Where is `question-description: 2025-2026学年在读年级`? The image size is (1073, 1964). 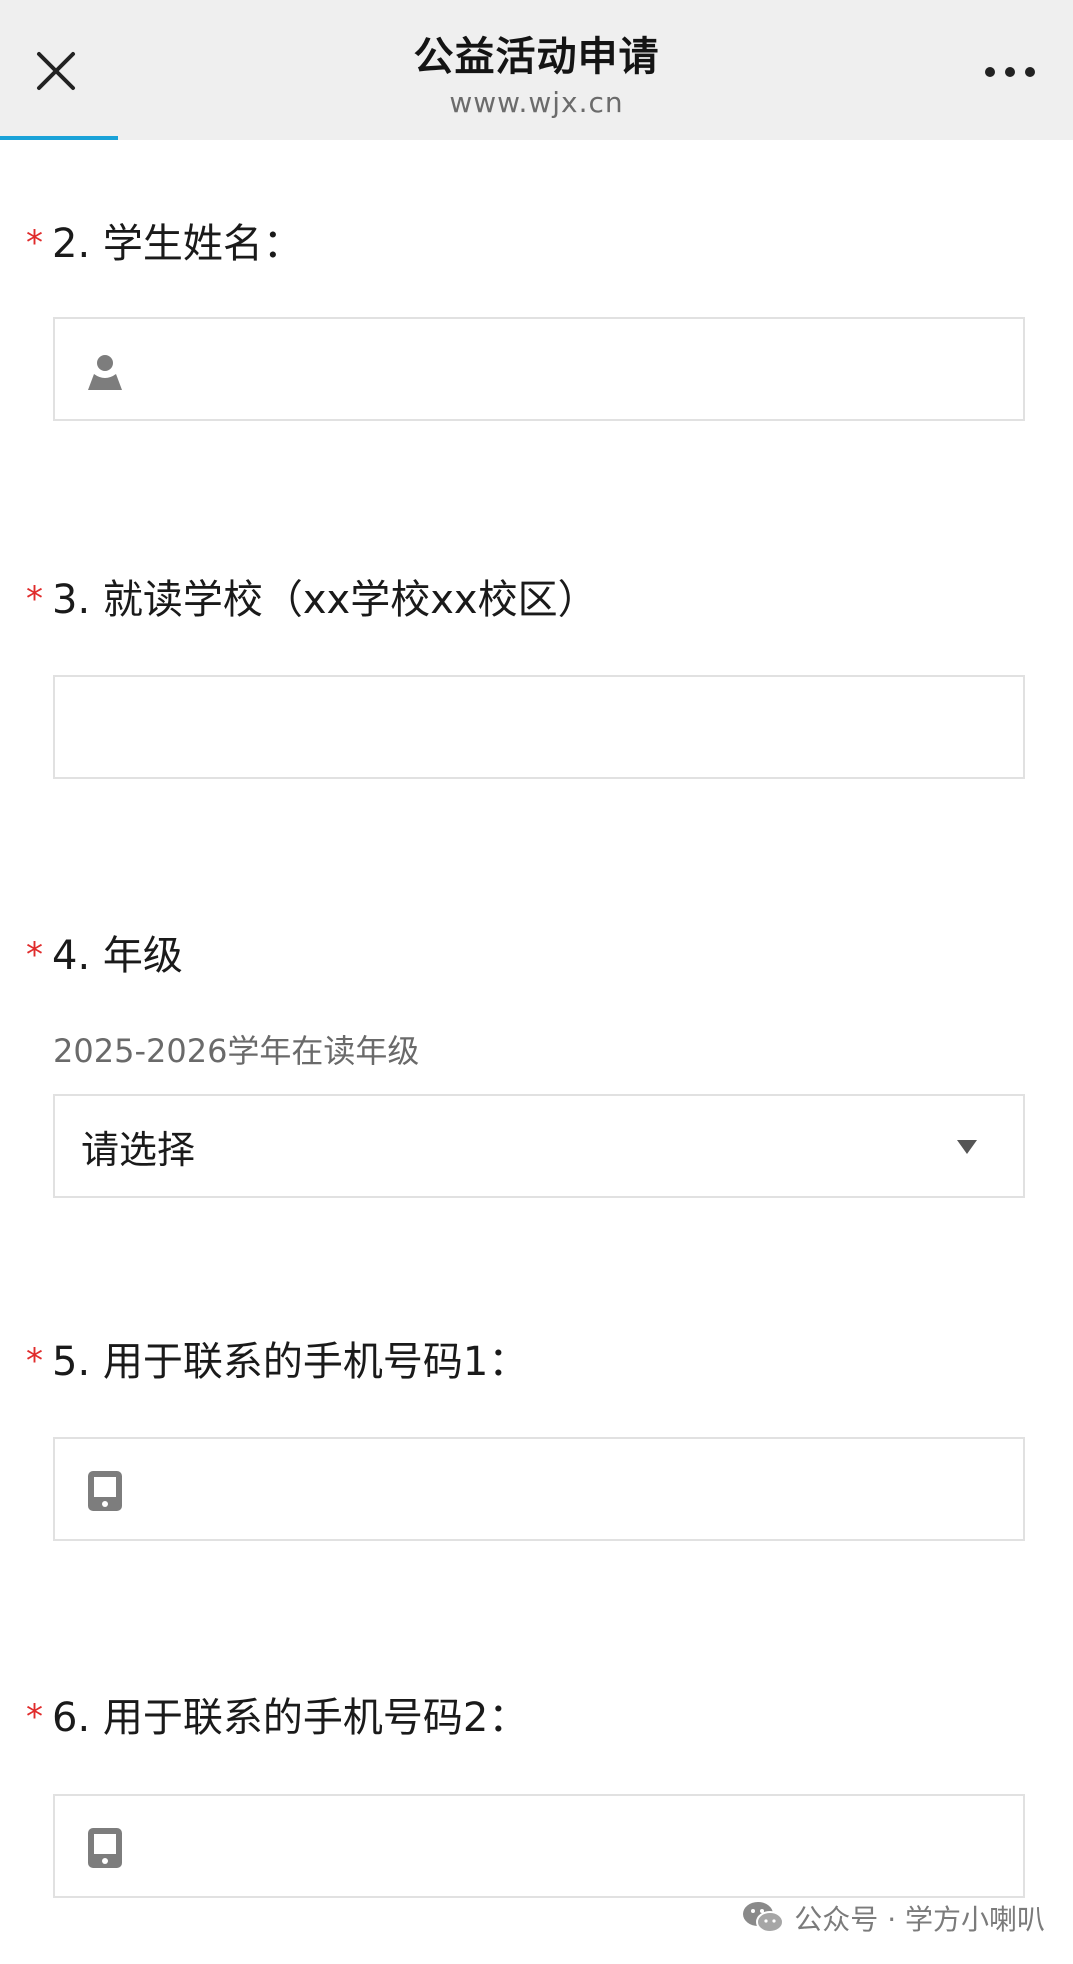 question-description: 2025-2026学年在读年级 is located at coordinates (236, 1051).